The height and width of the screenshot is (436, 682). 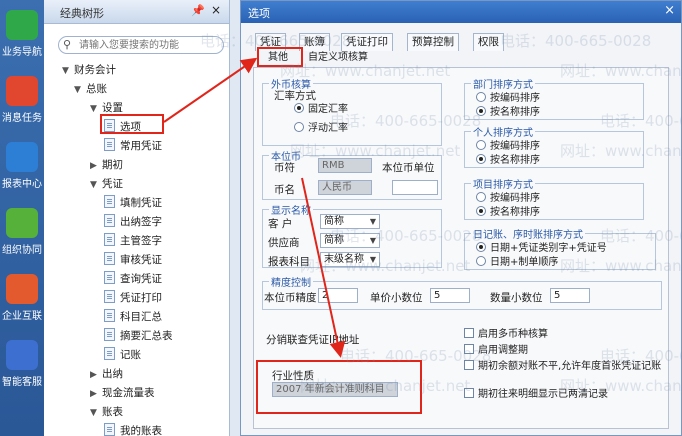 I want to click on rail-item: 报表中心, so click(x=22, y=169).